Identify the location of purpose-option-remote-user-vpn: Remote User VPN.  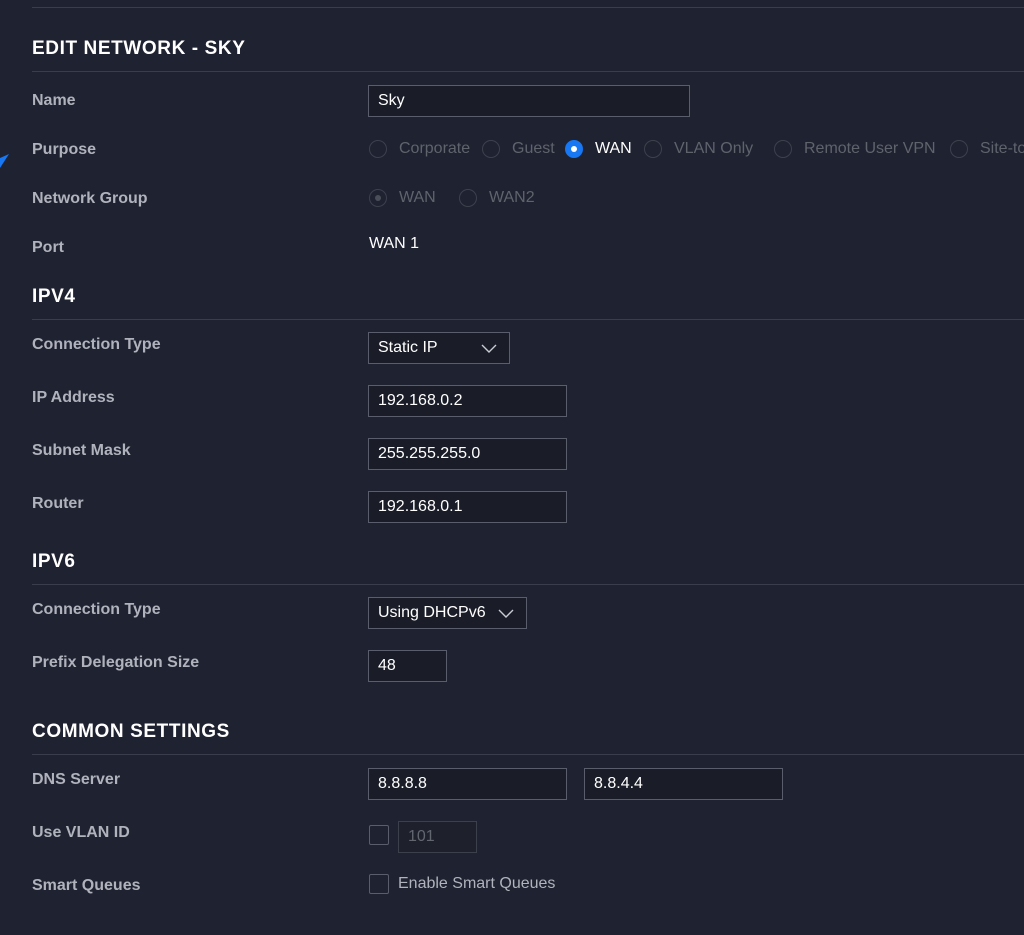
(855, 149).